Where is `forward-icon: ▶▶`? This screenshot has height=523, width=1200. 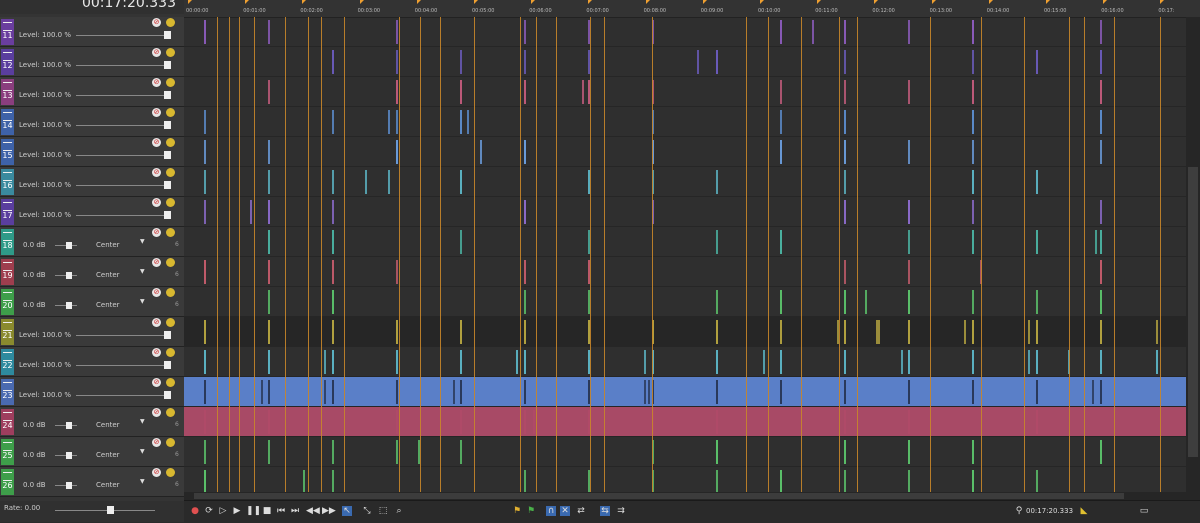
forward-icon: ▶▶ is located at coordinates (329, 511).